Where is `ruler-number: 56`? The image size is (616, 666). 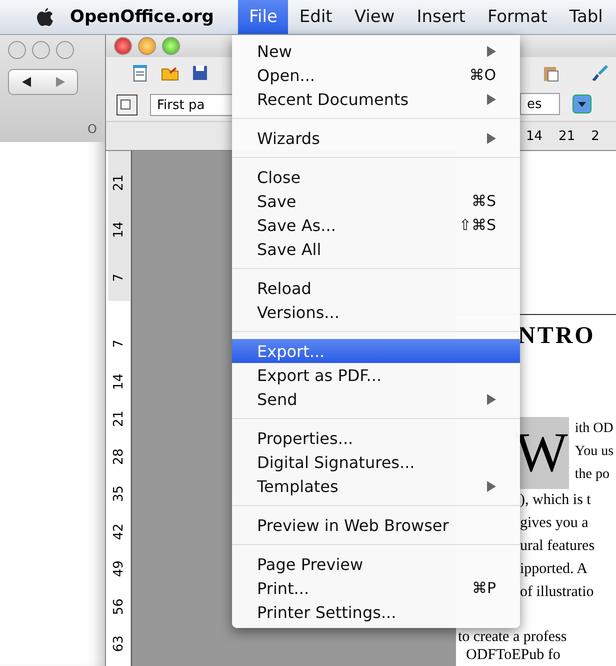
ruler-number: 56 is located at coordinates (119, 606).